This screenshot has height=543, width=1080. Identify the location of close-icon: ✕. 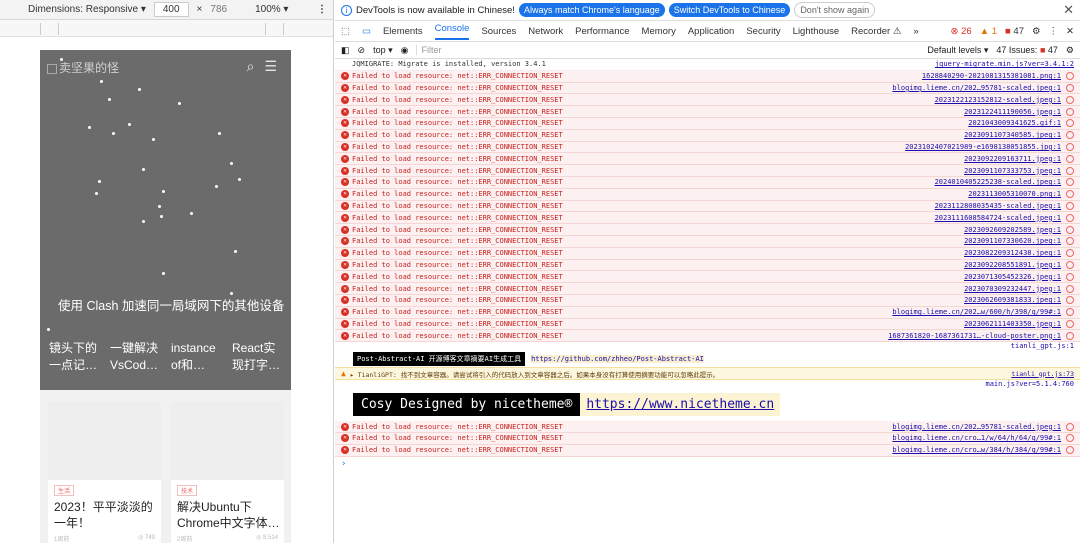
(1068, 10).